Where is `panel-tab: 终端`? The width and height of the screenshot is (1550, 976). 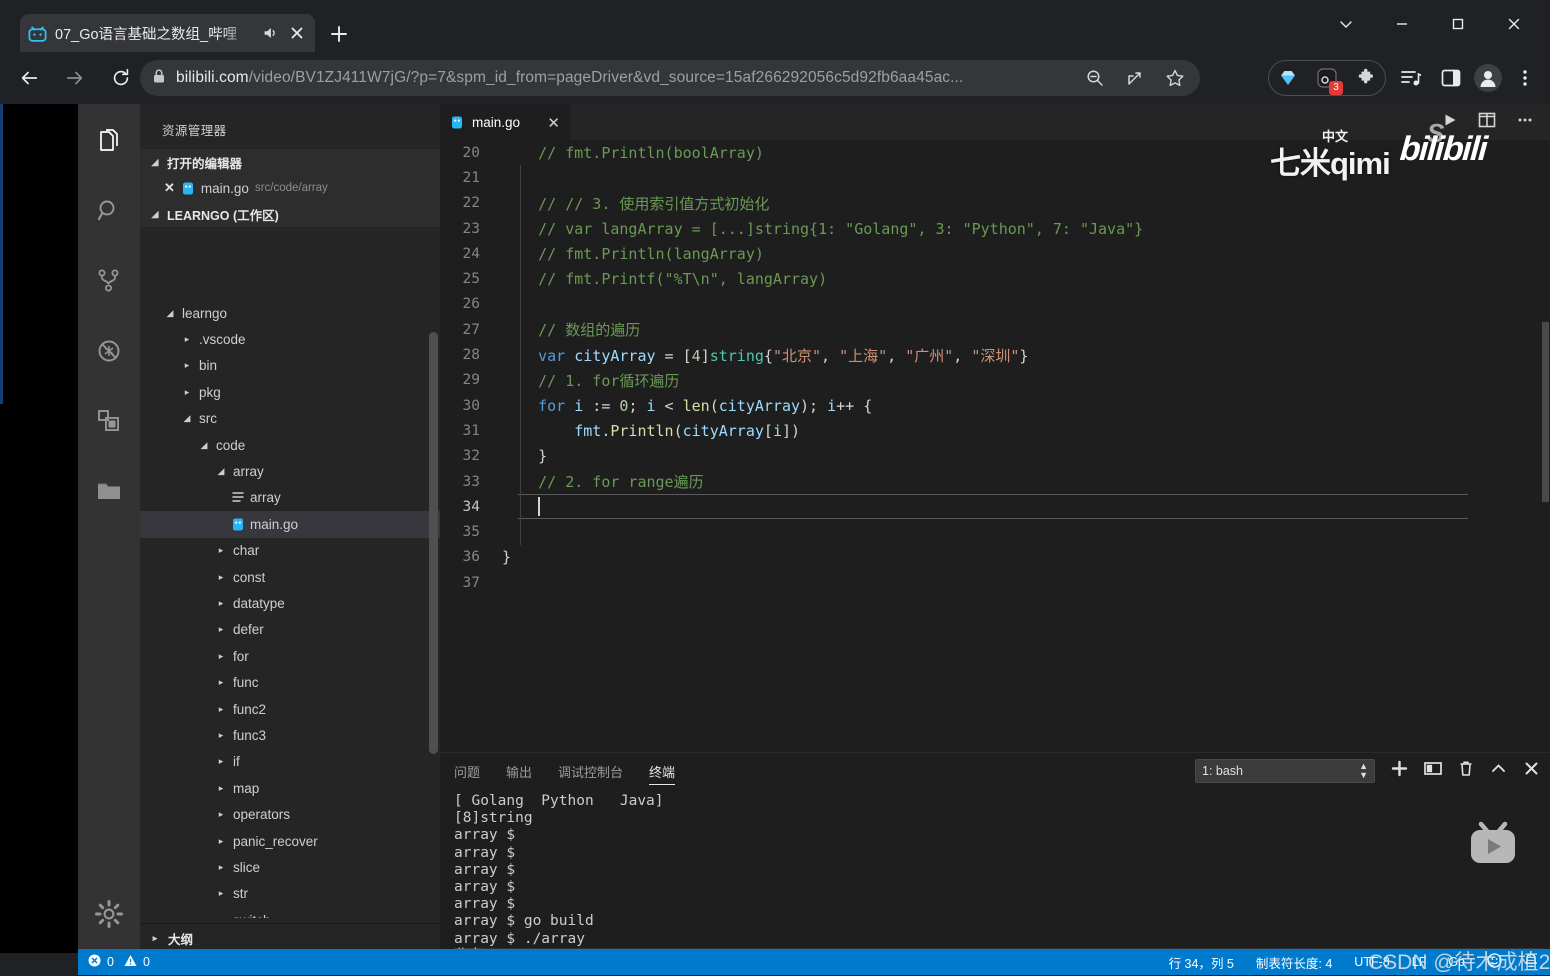
panel-tab: 终端 is located at coordinates (662, 771).